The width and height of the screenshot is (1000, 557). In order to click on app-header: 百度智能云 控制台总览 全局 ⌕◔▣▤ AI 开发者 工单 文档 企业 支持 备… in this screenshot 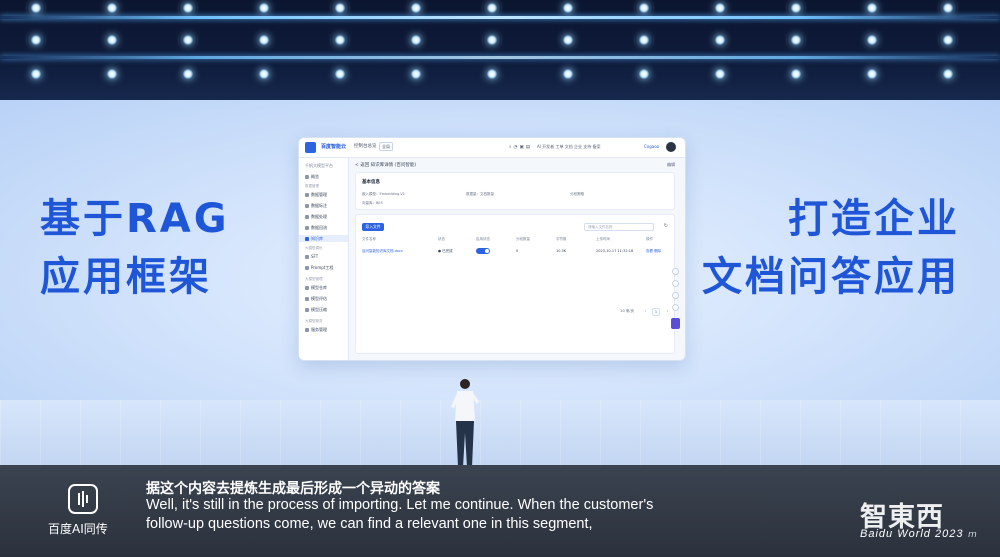, I will do `click(492, 148)`.